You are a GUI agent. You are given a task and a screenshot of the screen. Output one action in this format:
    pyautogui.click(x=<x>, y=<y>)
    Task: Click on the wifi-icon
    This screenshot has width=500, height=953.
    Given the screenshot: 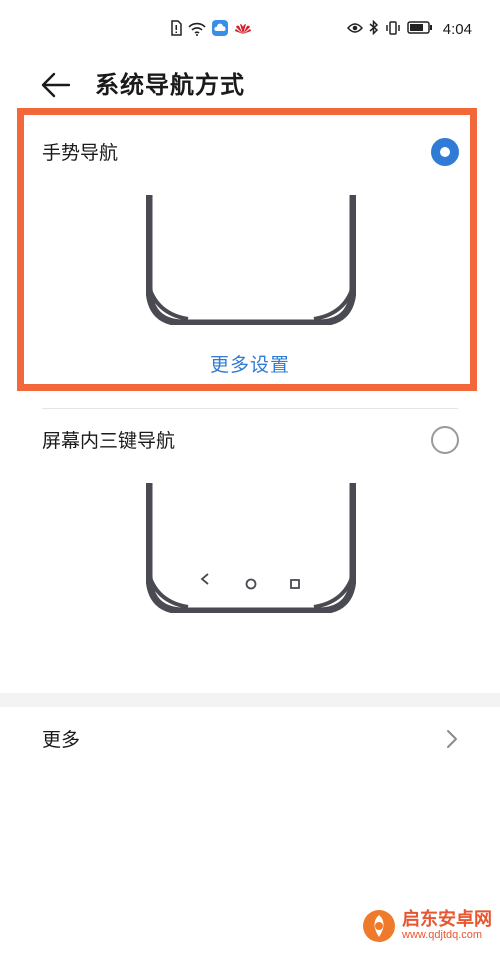 What is the action you would take?
    pyautogui.click(x=197, y=30)
    